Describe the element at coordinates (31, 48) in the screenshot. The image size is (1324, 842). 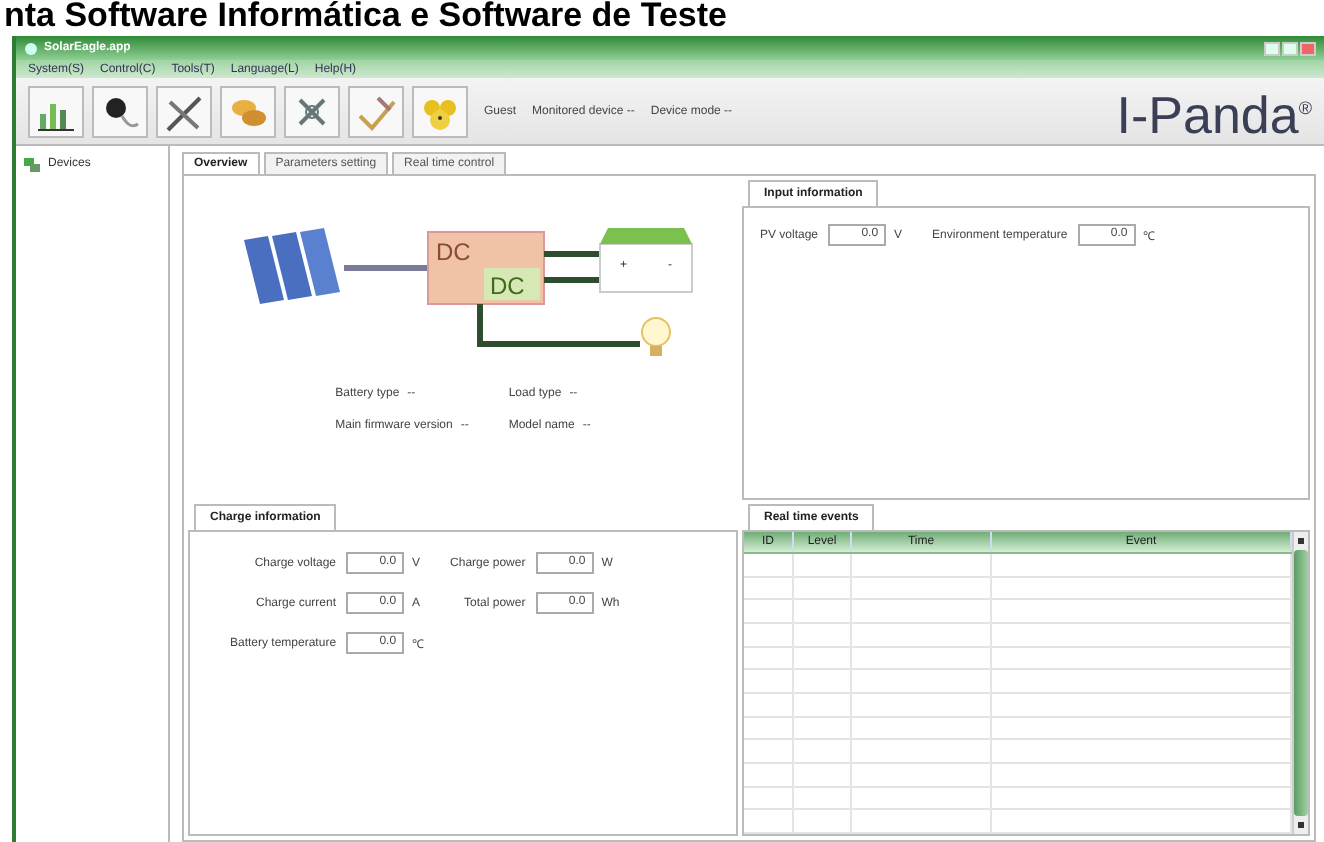
I see `app-icon` at that location.